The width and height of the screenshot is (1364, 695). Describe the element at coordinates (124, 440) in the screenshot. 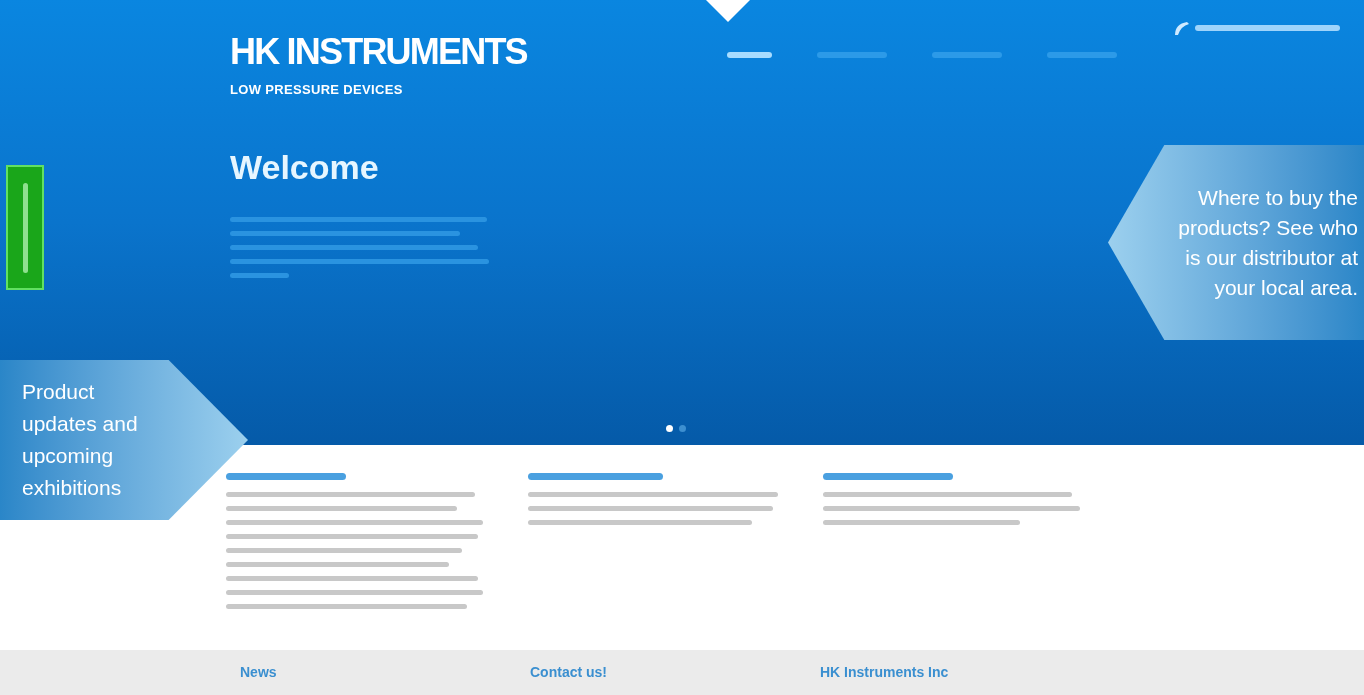

I see `callout: Product updates and upcoming exhibitions` at that location.